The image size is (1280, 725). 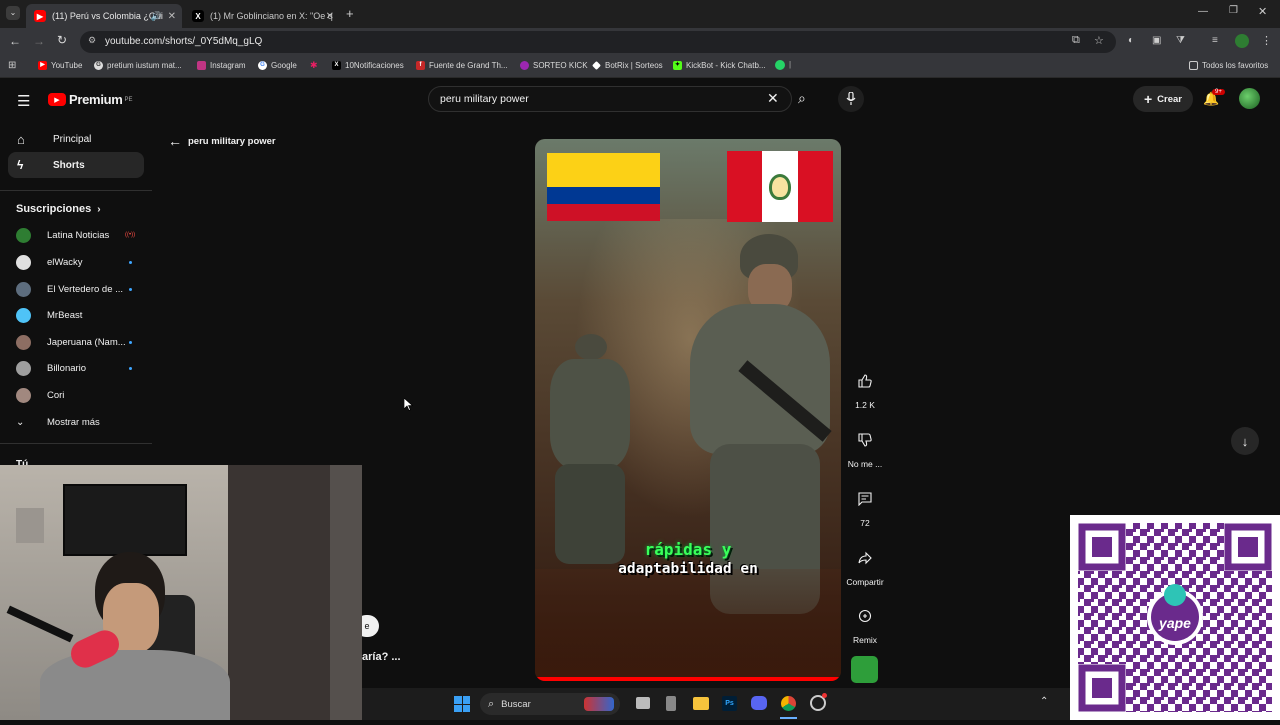 What do you see at coordinates (1233, 10) in the screenshot?
I see `restore-button: ❐` at bounding box center [1233, 10].